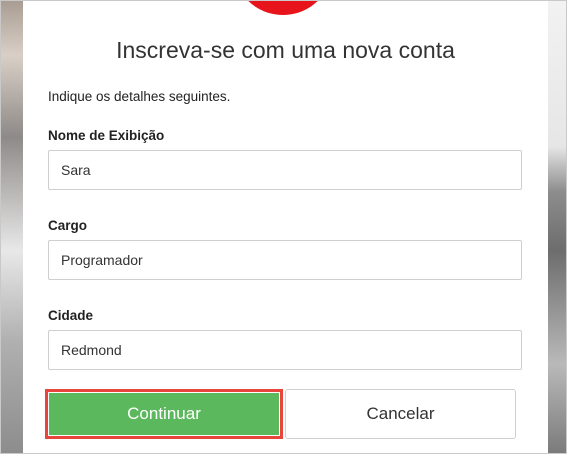 The width and height of the screenshot is (567, 454). What do you see at coordinates (283, 8) in the screenshot?
I see `brand-logo` at bounding box center [283, 8].